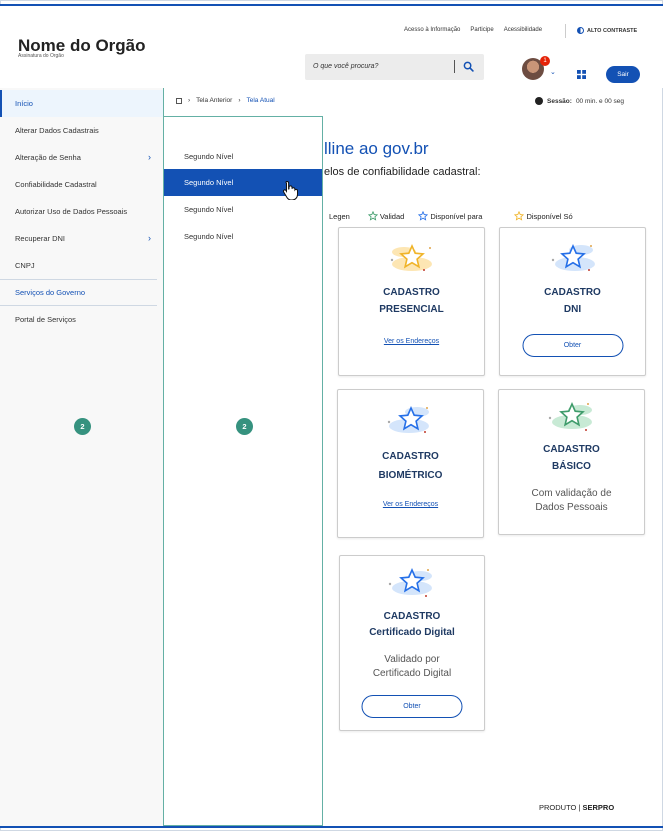  What do you see at coordinates (412, 673) in the screenshot?
I see `card-description: Certificado Digital` at bounding box center [412, 673].